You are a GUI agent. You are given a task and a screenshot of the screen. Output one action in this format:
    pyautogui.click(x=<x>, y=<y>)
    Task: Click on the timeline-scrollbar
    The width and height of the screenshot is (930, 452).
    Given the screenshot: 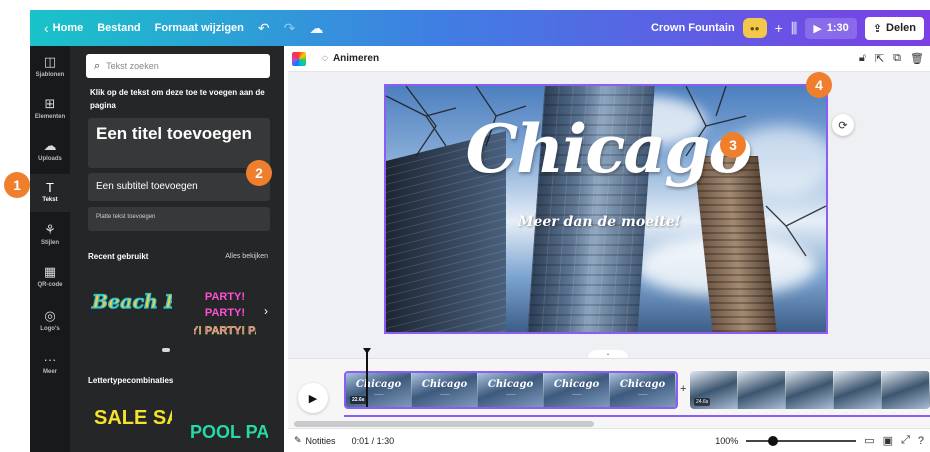 What is the action you would take?
    pyautogui.click(x=444, y=424)
    